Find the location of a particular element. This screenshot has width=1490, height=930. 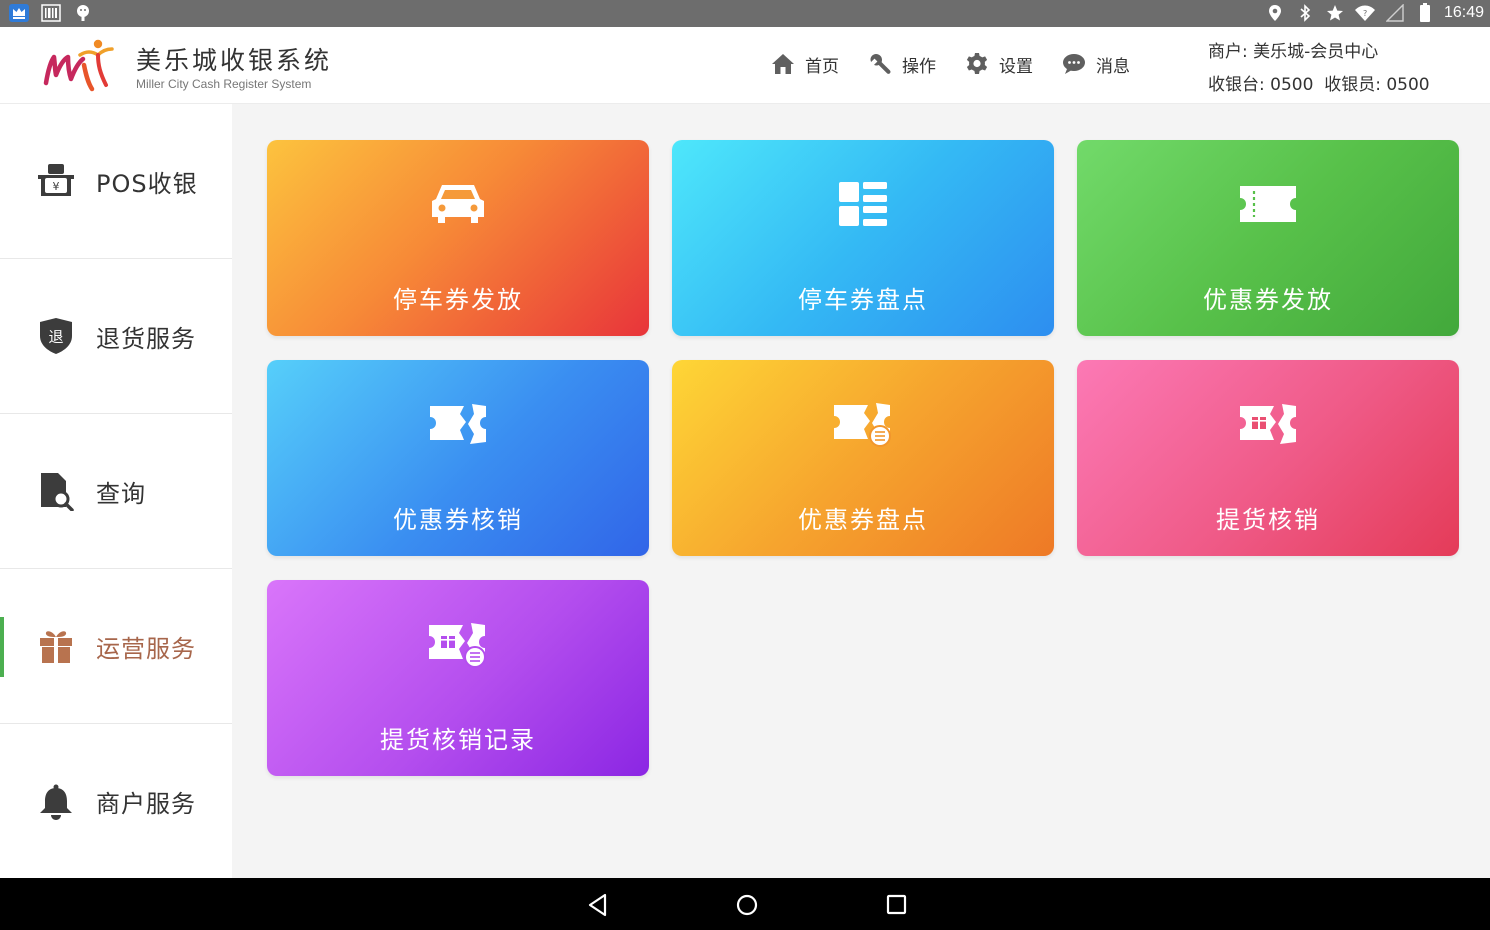

clock: 16:49 is located at coordinates (1463, 12).